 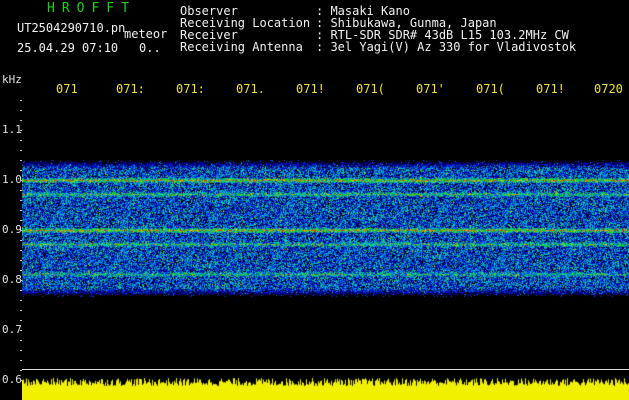 What do you see at coordinates (12, 229) in the screenshot?
I see `freq-label: 0.9` at bounding box center [12, 229].